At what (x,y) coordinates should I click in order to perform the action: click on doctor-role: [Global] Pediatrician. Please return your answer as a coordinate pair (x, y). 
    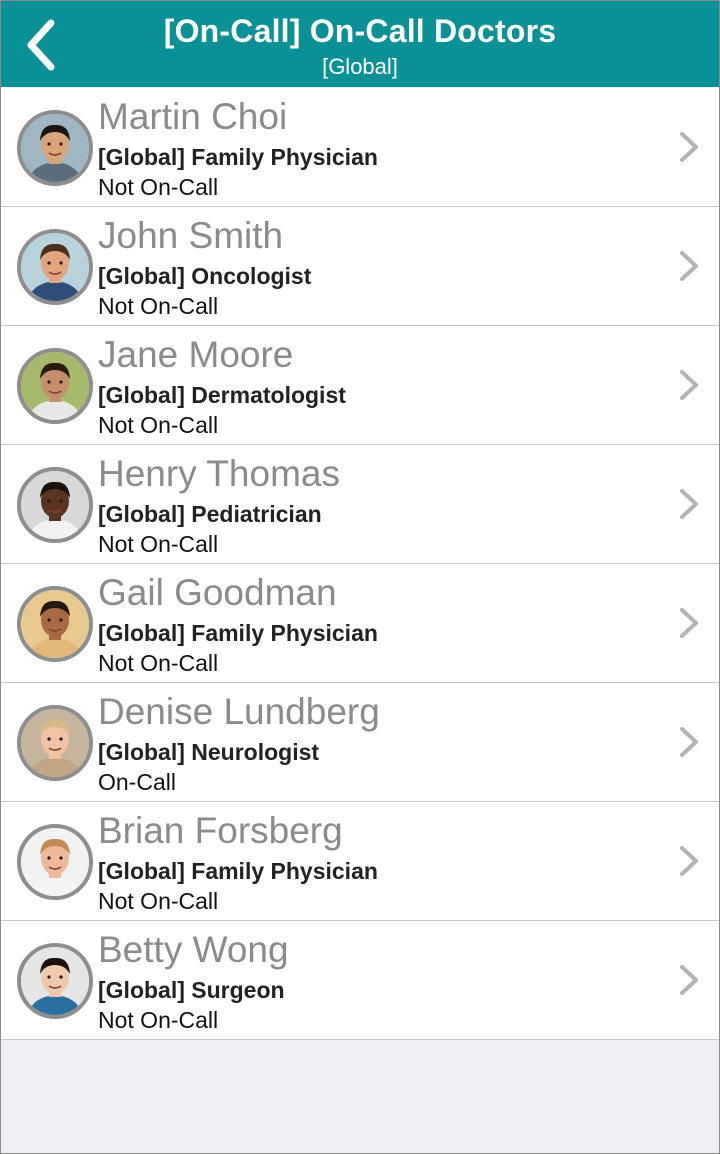
    Looking at the image, I should click on (210, 514).